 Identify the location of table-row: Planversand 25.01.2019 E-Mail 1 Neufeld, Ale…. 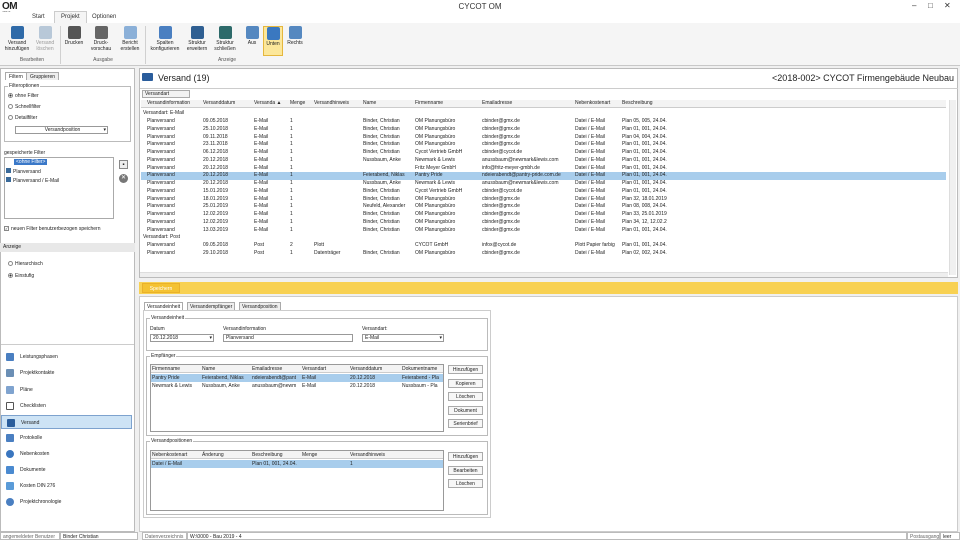
(543, 207).